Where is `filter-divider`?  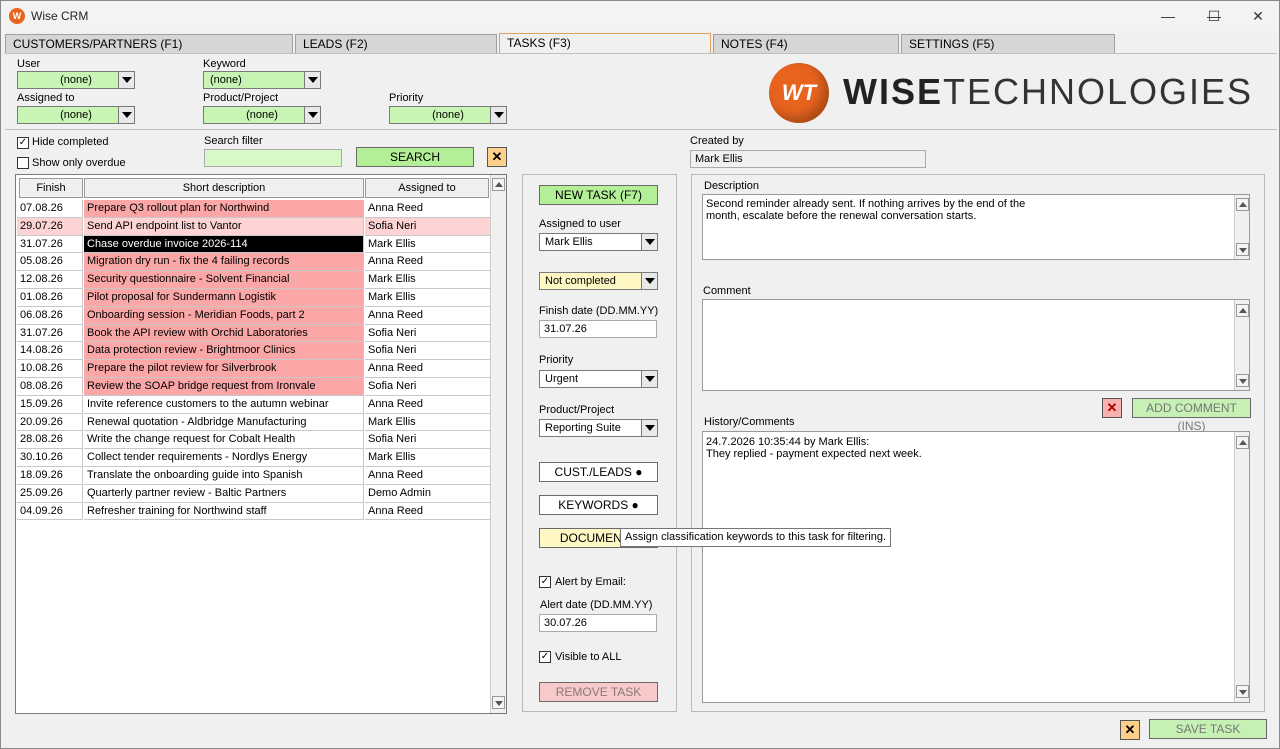 filter-divider is located at coordinates (641, 129).